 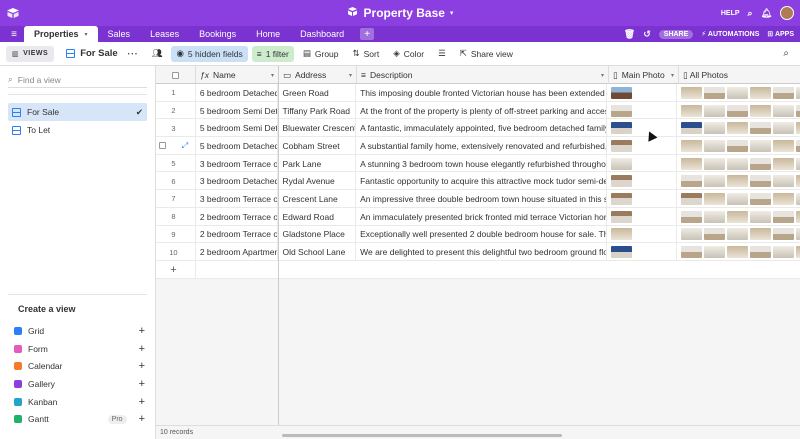 What do you see at coordinates (317, 181) in the screenshot?
I see `address-cell: Rydal Avenue` at bounding box center [317, 181].